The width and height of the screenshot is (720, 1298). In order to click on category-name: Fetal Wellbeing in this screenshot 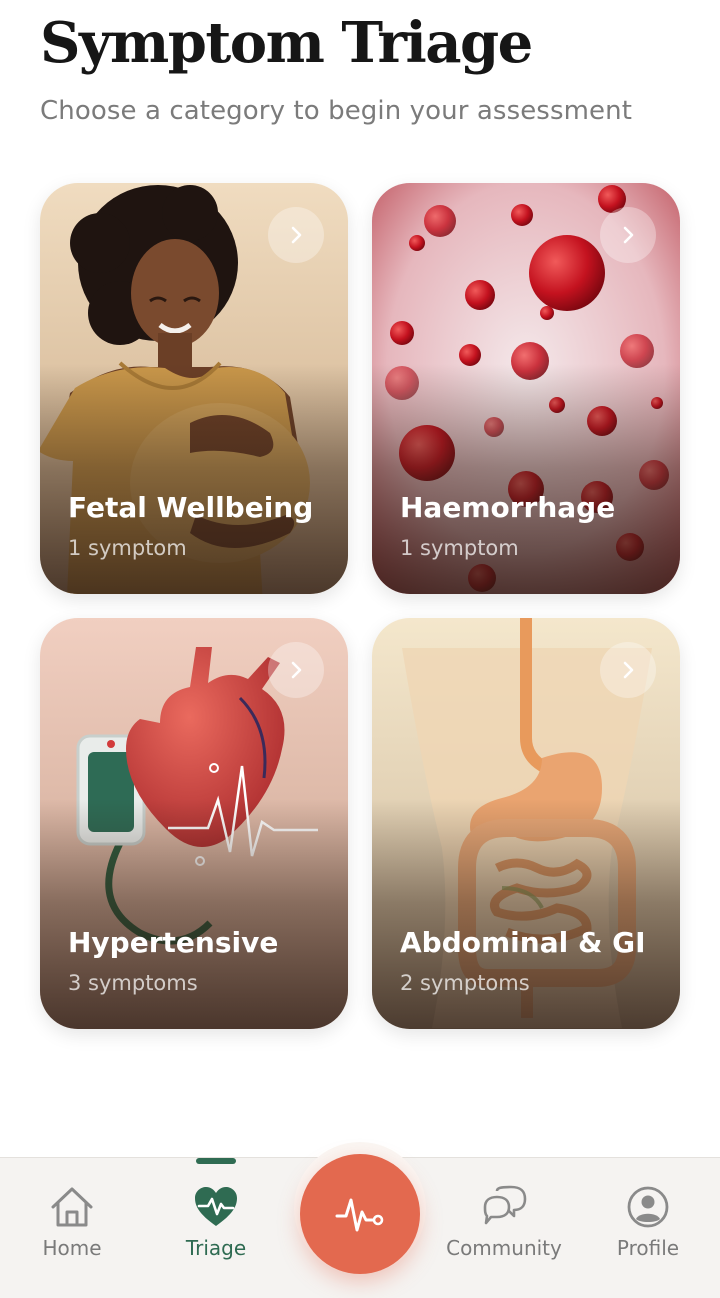, I will do `click(191, 507)`.